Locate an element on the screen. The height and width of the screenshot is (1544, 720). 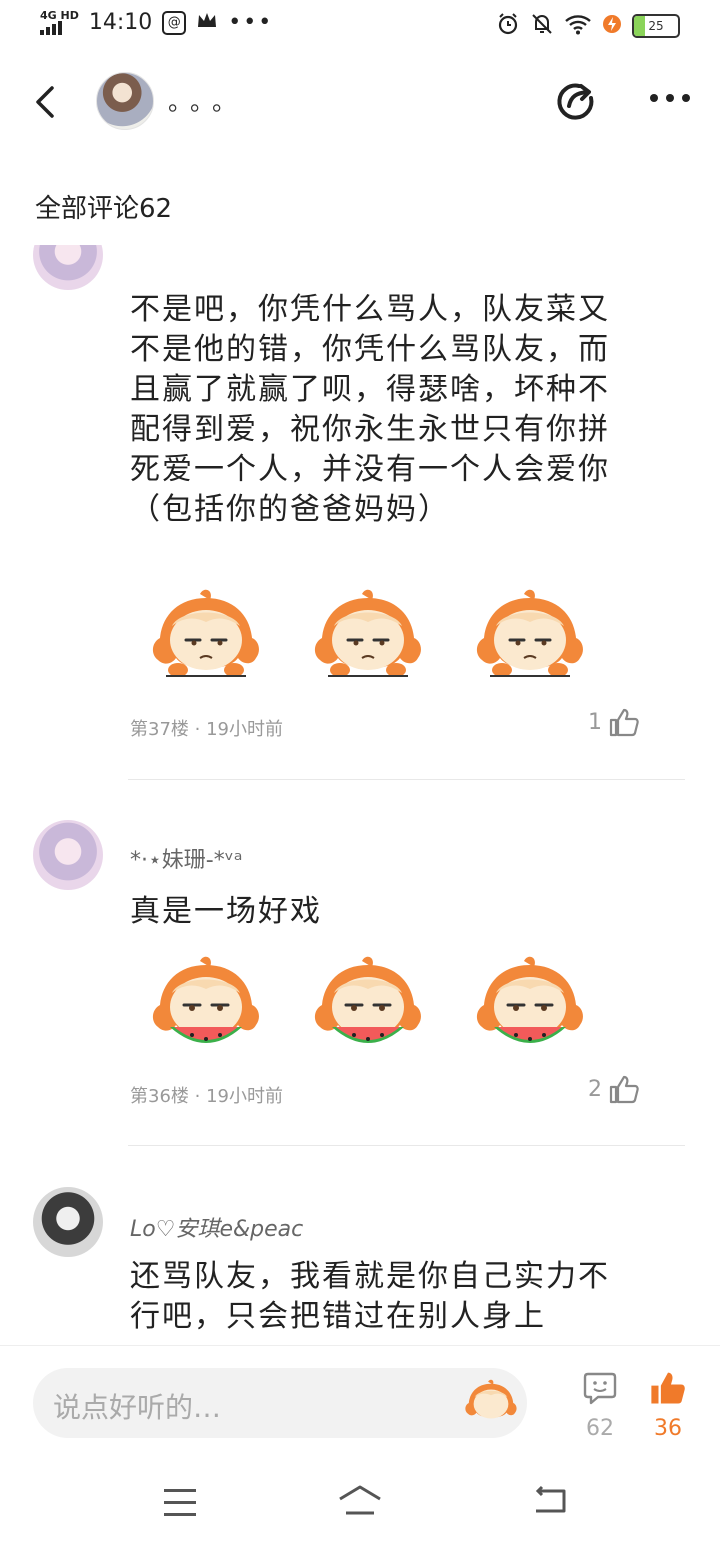
status-bar: 4G HD 14:10 @ ••• 25 is located at coordinates (360, 28).